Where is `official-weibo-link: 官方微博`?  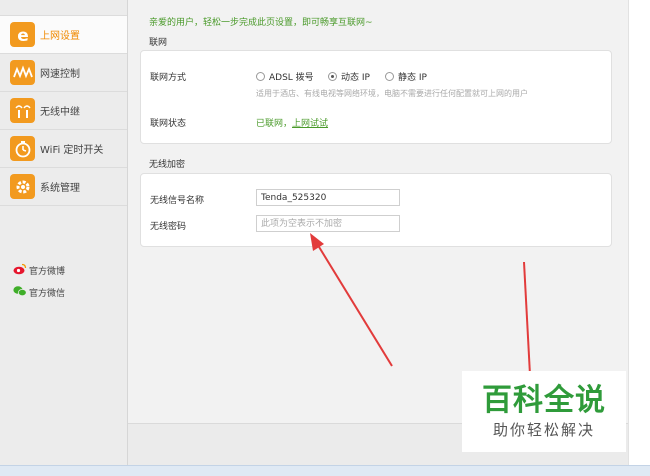 official-weibo-link: 官方微博 is located at coordinates (39, 270).